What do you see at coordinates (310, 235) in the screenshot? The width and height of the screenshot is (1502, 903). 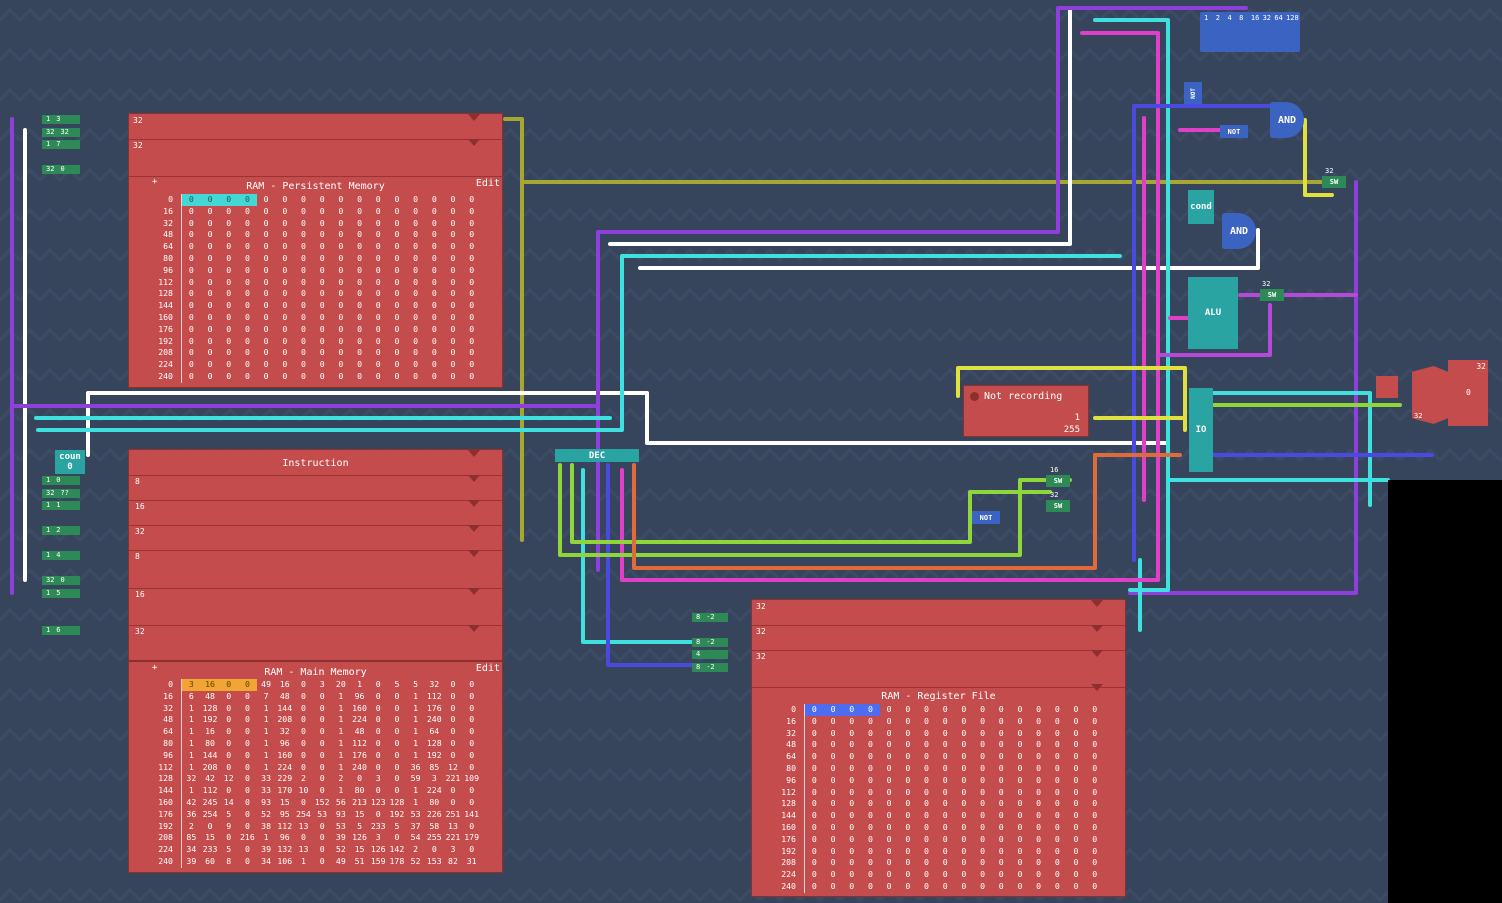 I see `memory-row: 48 0 0 0 0 0 0 0 0 0 0 0 0 0 0 0 0` at bounding box center [310, 235].